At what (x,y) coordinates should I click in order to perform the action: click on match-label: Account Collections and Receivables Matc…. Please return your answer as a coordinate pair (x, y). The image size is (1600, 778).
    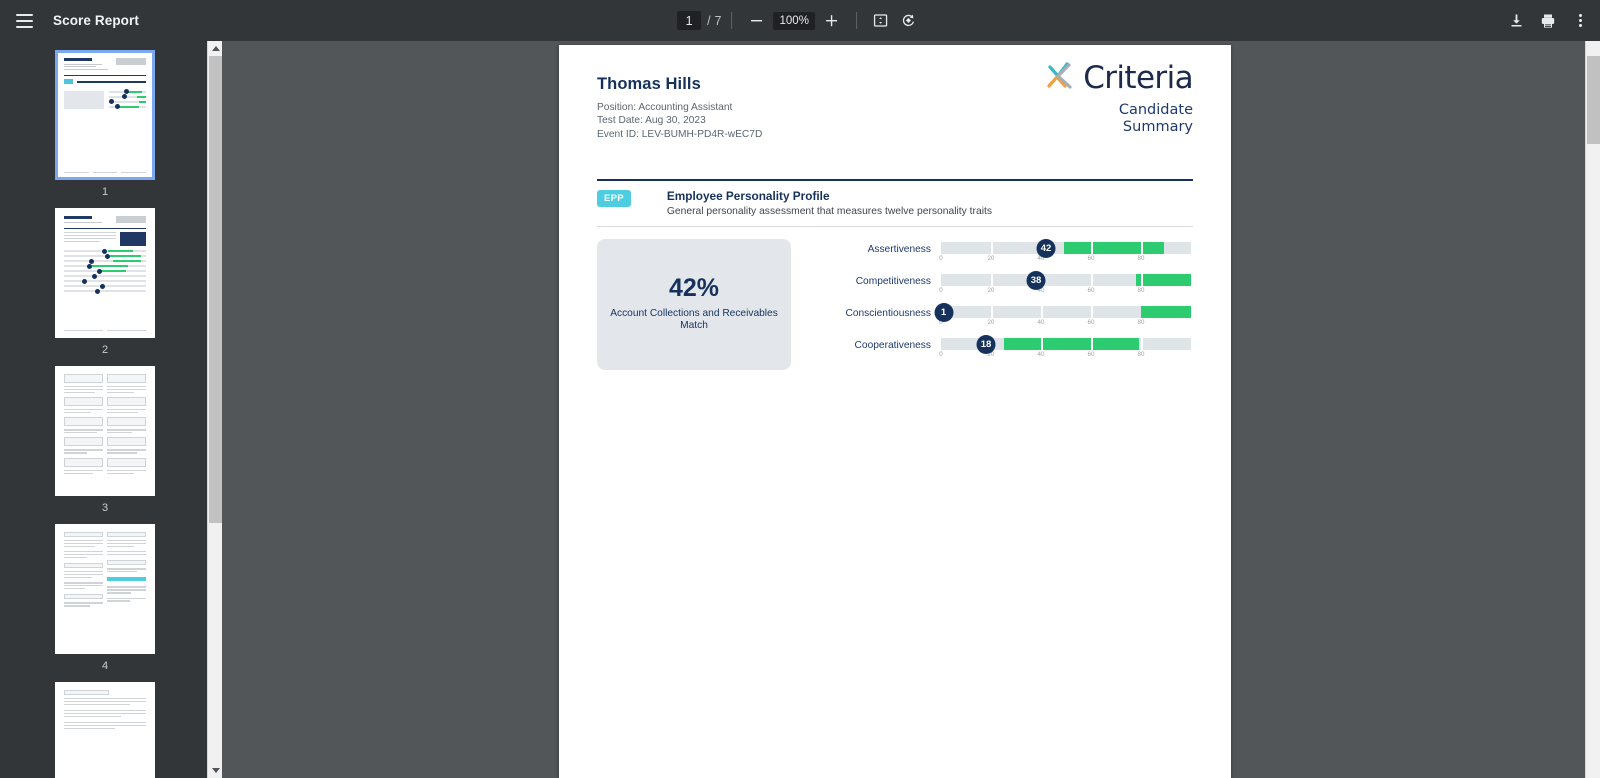
    Looking at the image, I should click on (694, 319).